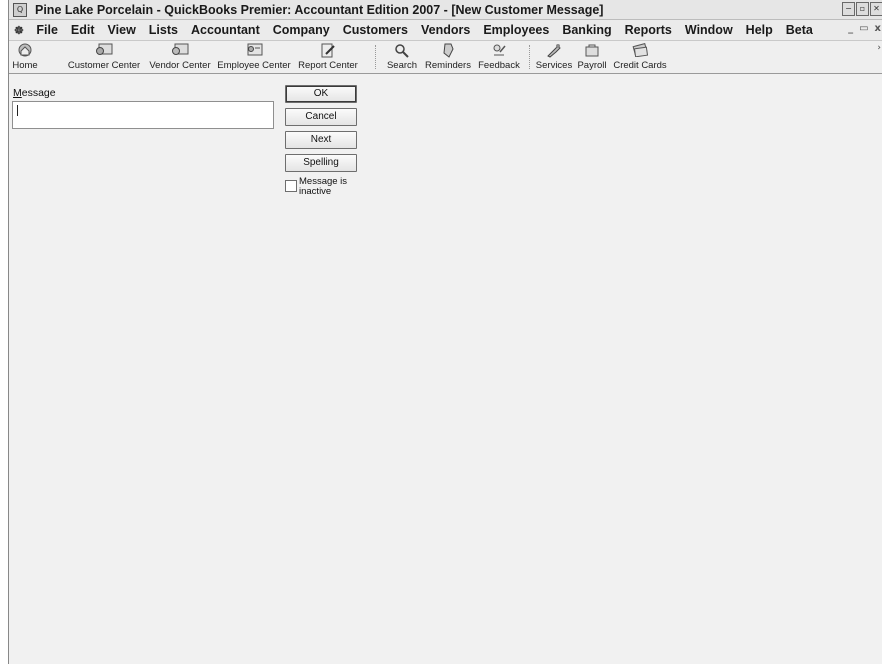  I want to click on toolbar-vendor-center: Vendor Center, so click(180, 57).